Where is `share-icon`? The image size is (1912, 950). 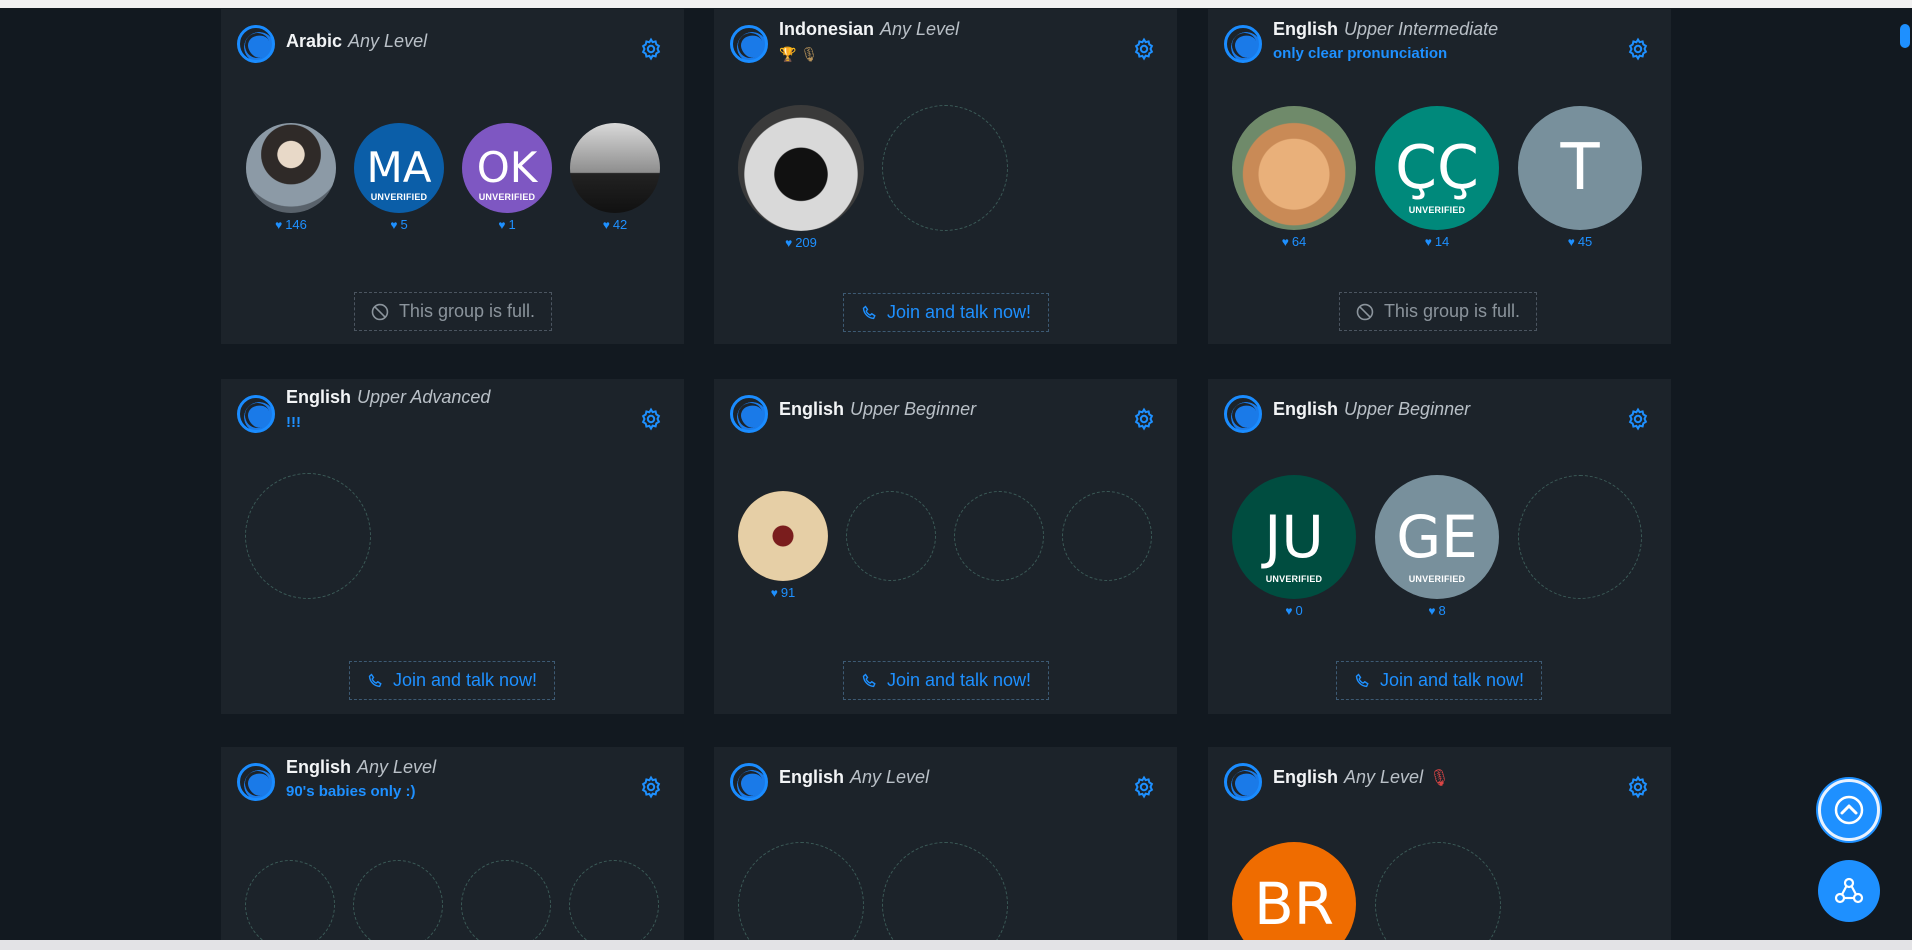 share-icon is located at coordinates (1849, 890).